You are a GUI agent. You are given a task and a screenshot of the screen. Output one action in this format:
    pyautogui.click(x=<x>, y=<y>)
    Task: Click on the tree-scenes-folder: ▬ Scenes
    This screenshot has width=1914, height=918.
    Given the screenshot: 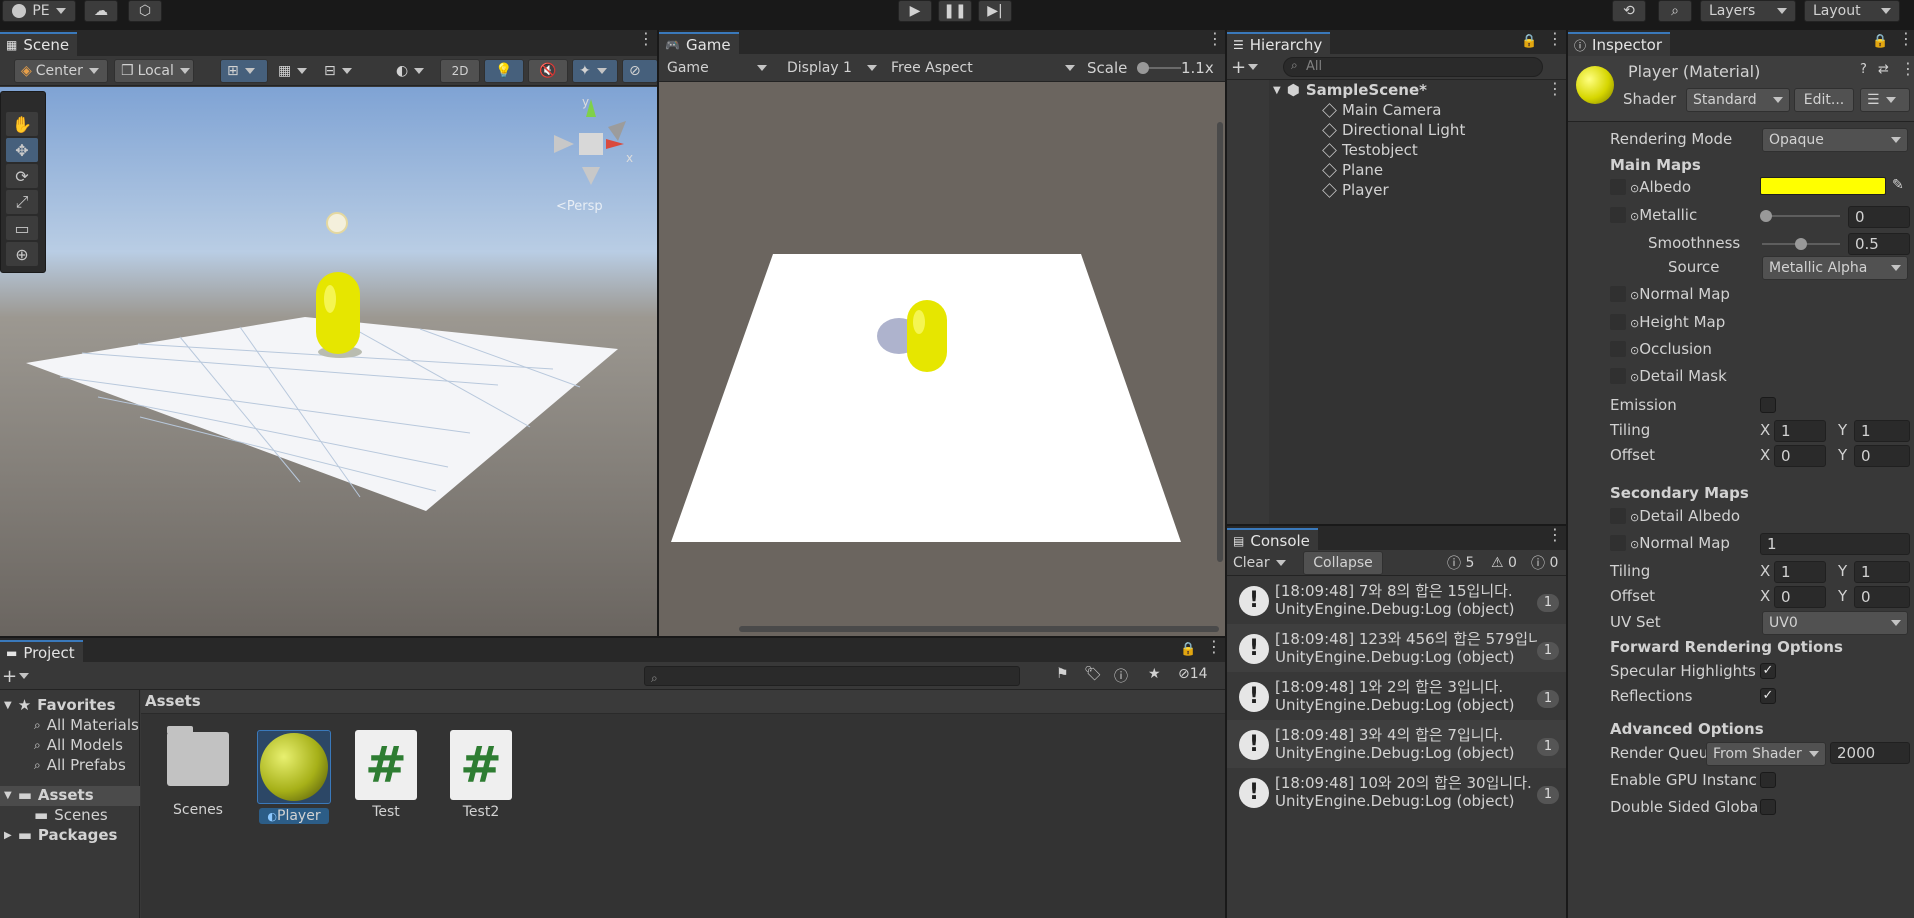 What is the action you would take?
    pyautogui.click(x=71, y=815)
    